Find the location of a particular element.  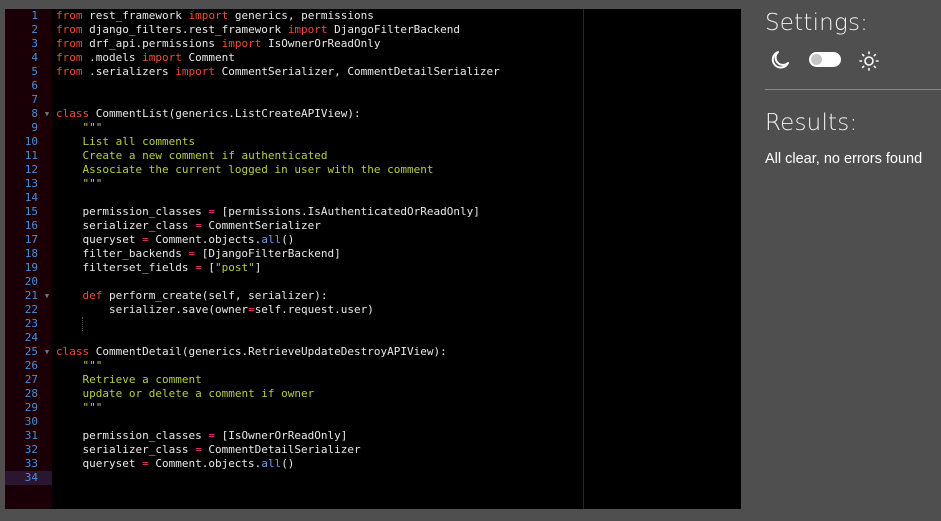

code-content: update or delete a comment if owner is located at coordinates (185, 394).